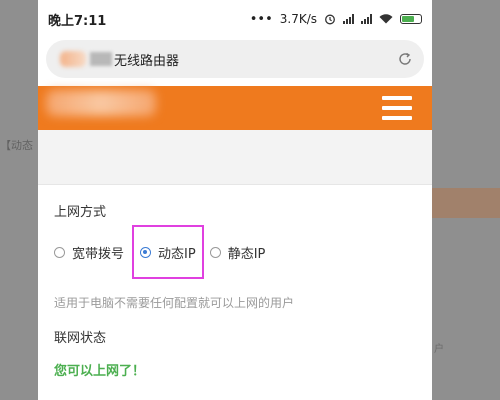  Describe the element at coordinates (466, 203) in the screenshot. I see `background-page-header` at that location.